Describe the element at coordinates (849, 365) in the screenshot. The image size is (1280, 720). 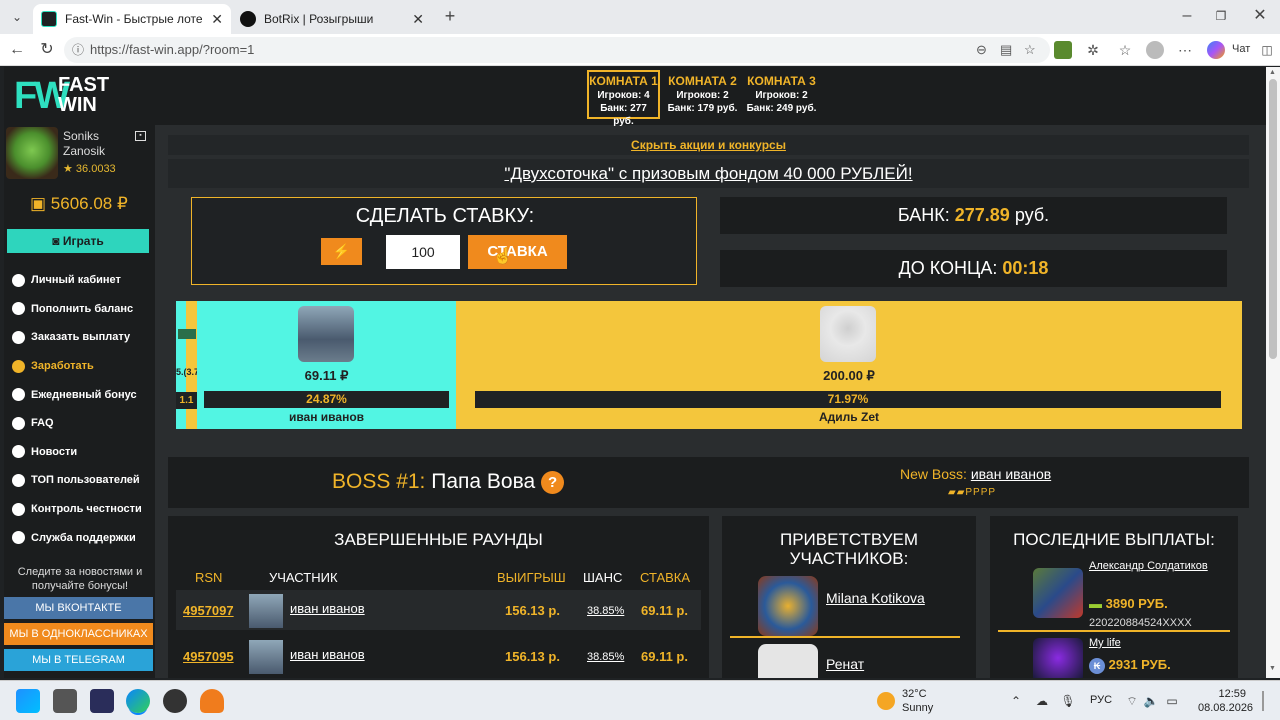
I see `player-segment-adil: 200.00 ₽ 71.97% Адиль Zet` at that location.